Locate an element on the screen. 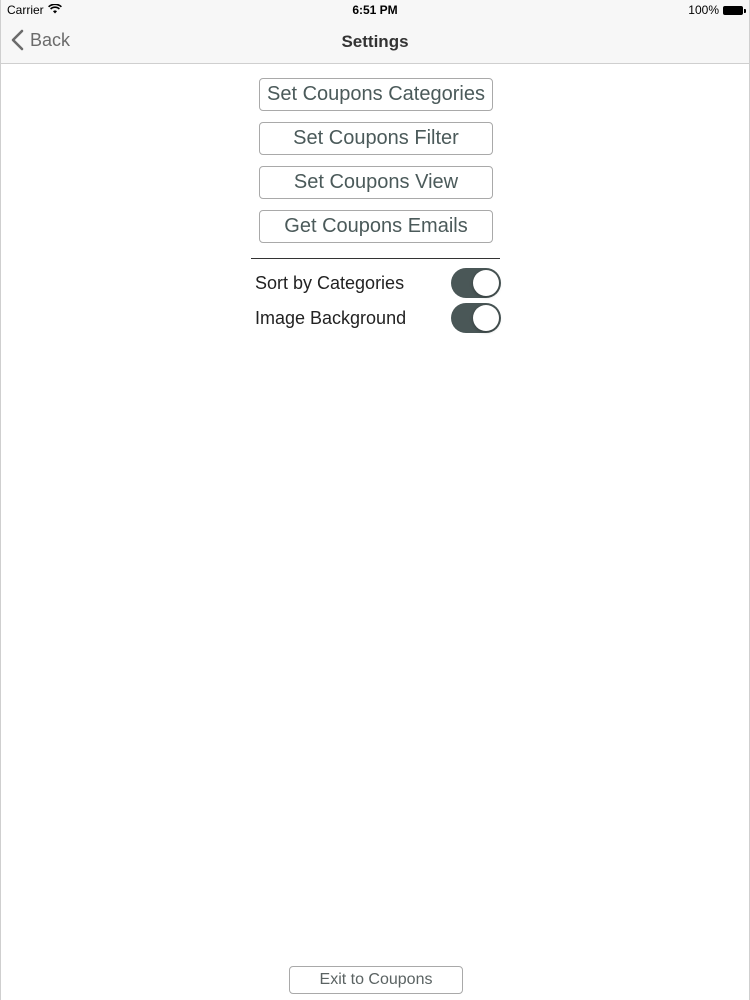 Image resolution: width=750 pixels, height=1000 pixels. get-coupons-emails-button: Get Coupons Emails is located at coordinates (376, 226).